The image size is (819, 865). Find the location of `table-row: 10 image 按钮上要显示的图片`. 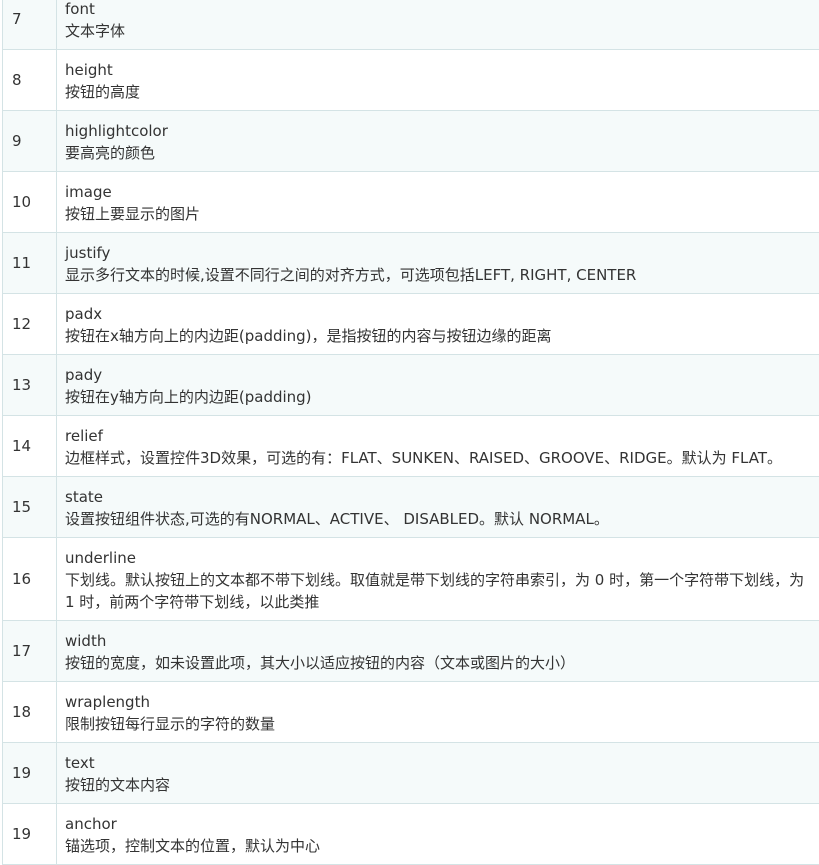

table-row: 10 image 按钮上要显示的图片 is located at coordinates (411, 202).